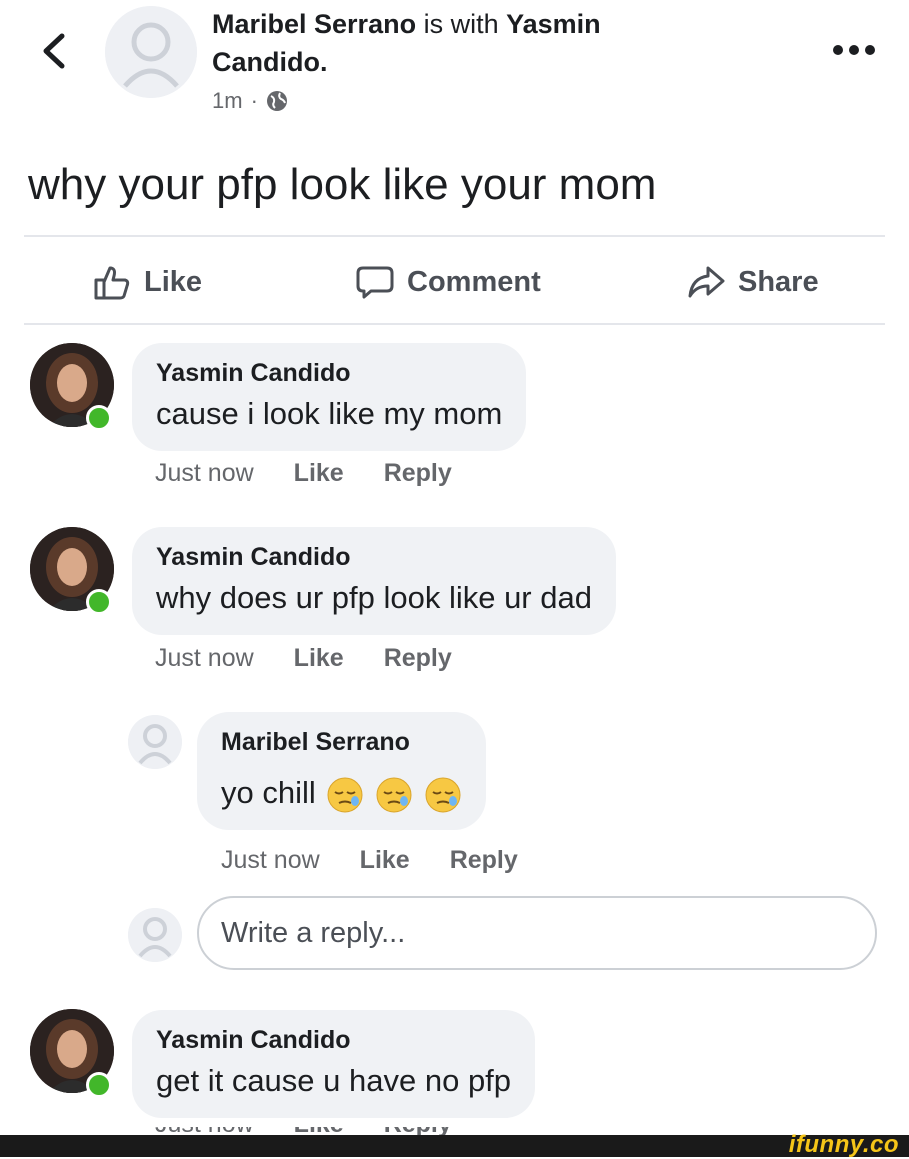  I want to click on post-header-line-1: Maribel Serrano is with Yasmin, so click(406, 24).